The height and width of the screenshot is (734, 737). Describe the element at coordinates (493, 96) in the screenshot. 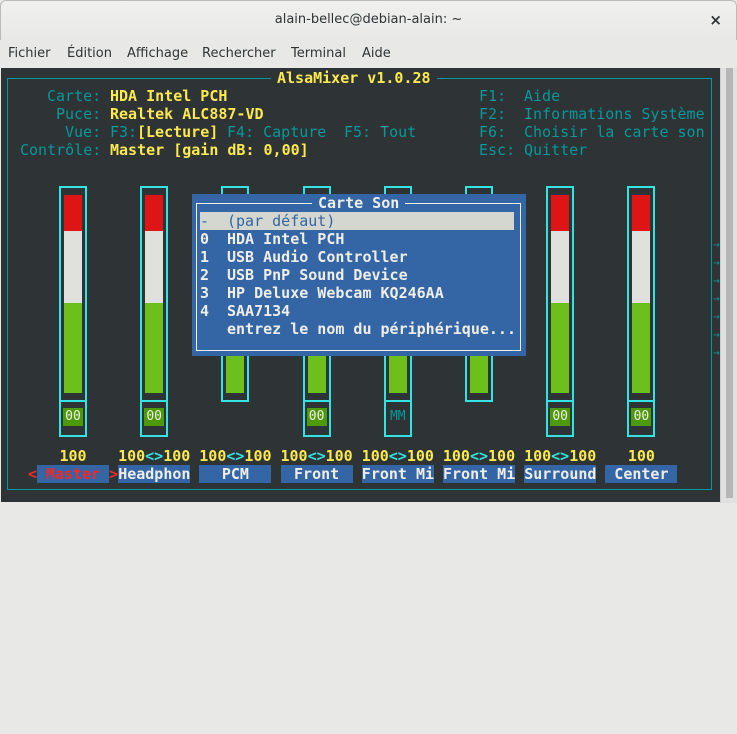

I see `key-f1: F1:` at that location.